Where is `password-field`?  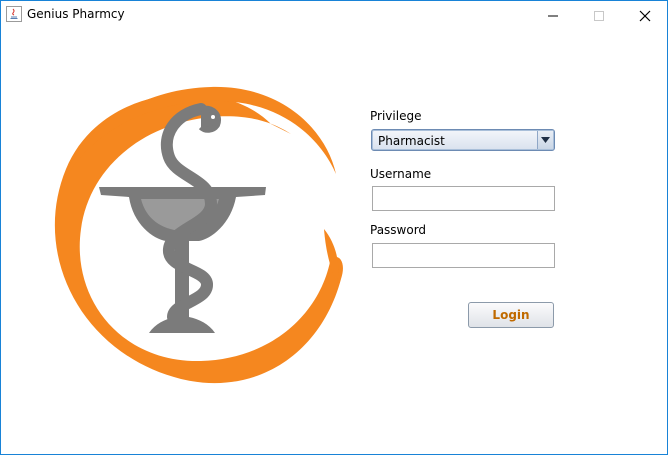 password-field is located at coordinates (463, 255).